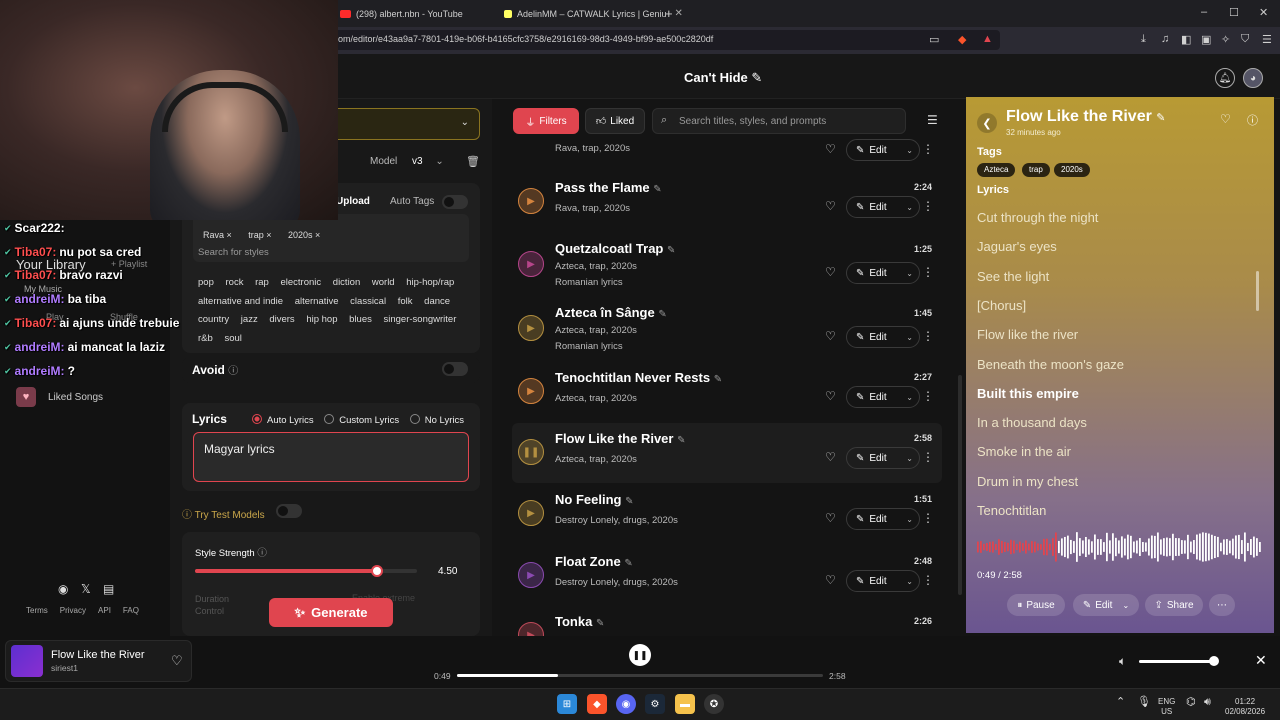 This screenshot has width=1280, height=720. What do you see at coordinates (213, 319) in the screenshot?
I see `style-suggestion: country` at bounding box center [213, 319].